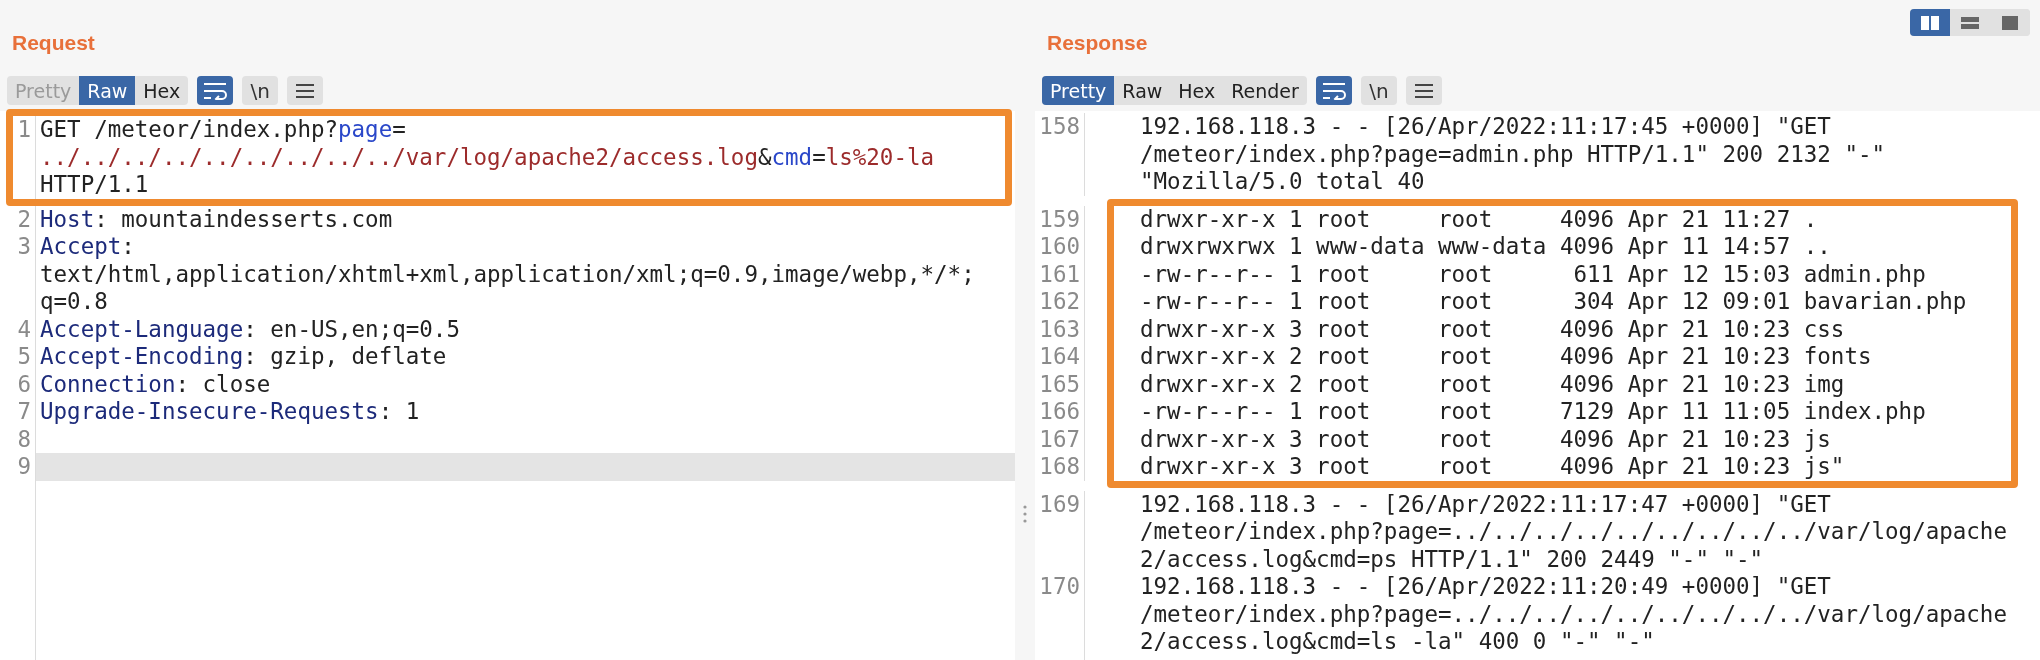 This screenshot has height=660, width=2040. Describe the element at coordinates (18, 439) in the screenshot. I see `line-number: 8` at that location.